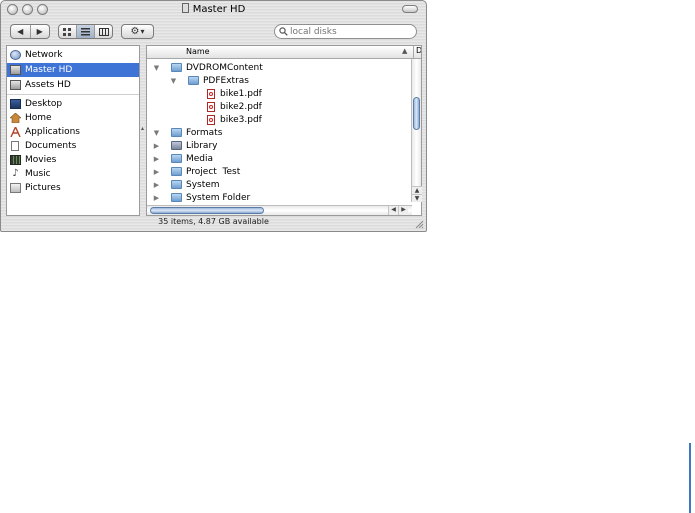 Image resolution: width=695 pixels, height=513 pixels. I want to click on library-folder-icon, so click(176, 145).